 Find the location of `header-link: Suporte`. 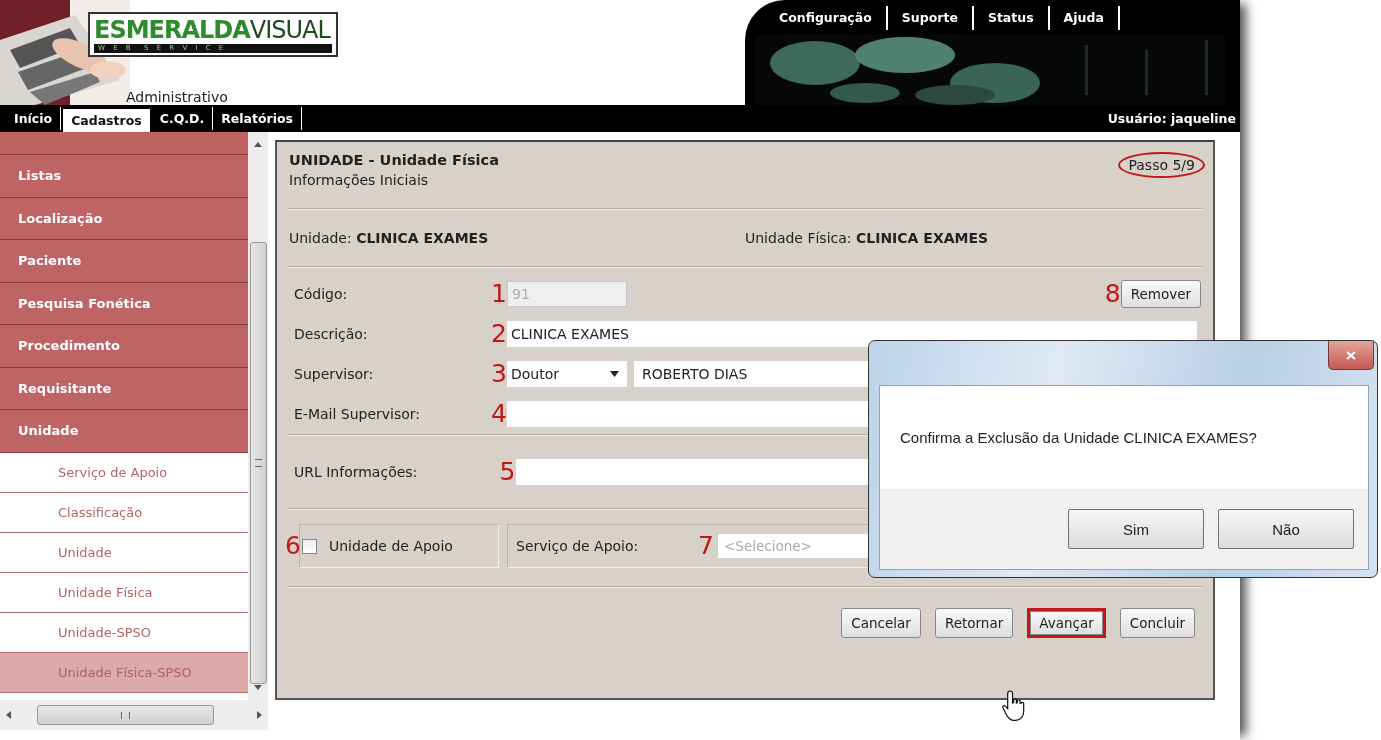

header-link: Suporte is located at coordinates (930, 17).